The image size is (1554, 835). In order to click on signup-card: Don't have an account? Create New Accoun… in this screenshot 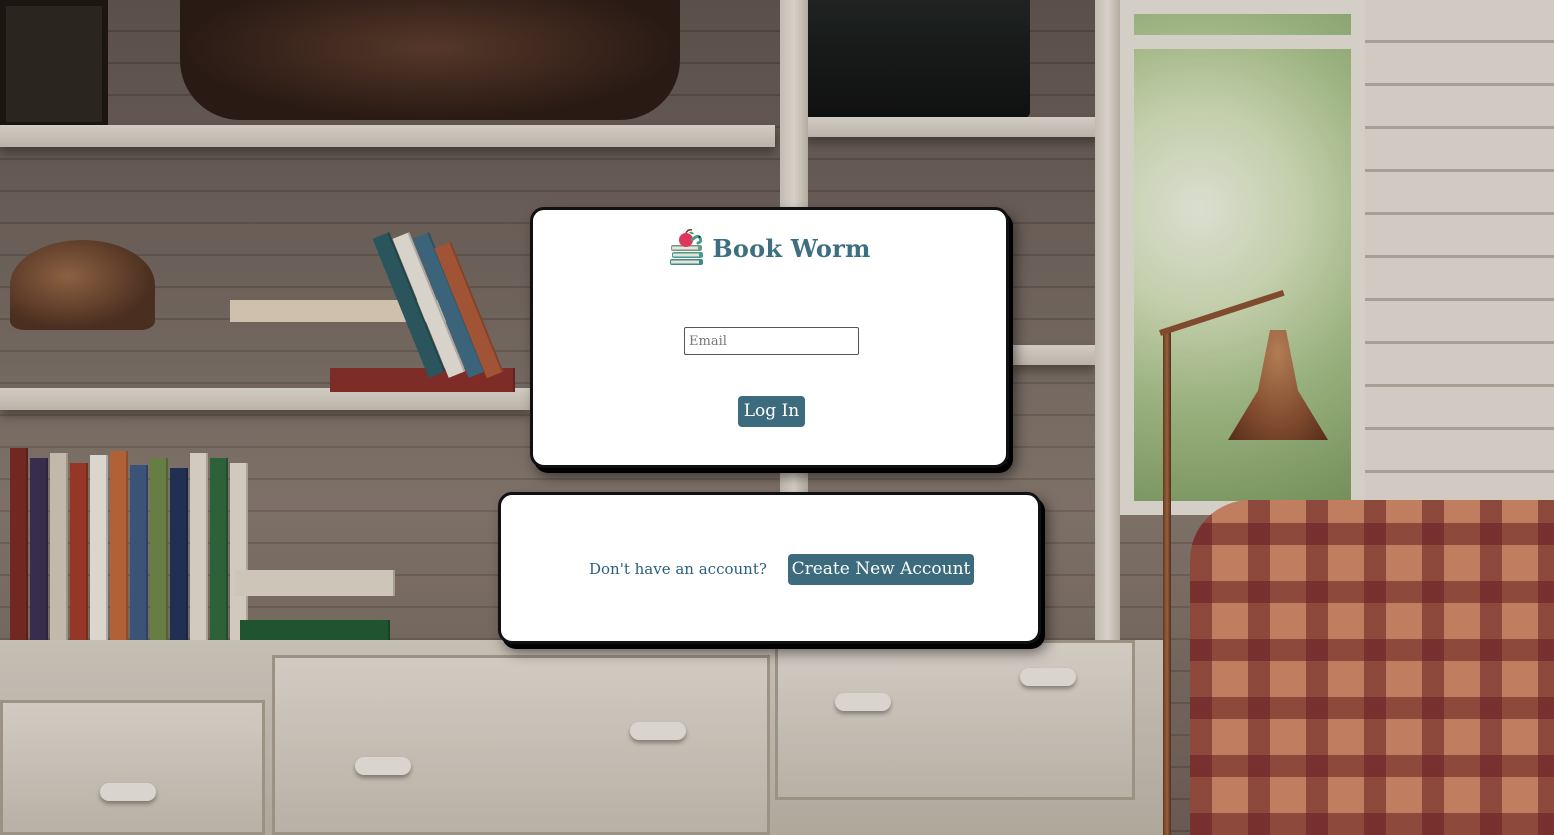, I will do `click(769, 568)`.